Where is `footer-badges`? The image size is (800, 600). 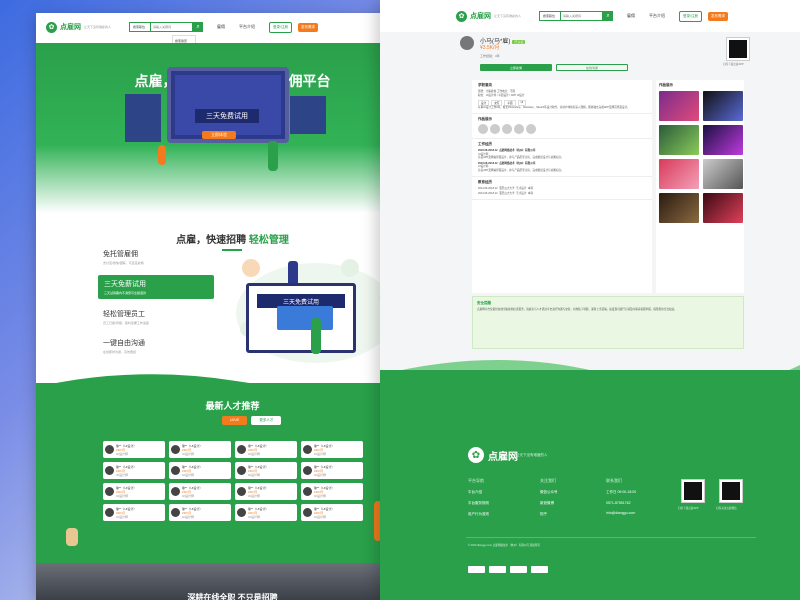
footer-badges is located at coordinates (508, 569).